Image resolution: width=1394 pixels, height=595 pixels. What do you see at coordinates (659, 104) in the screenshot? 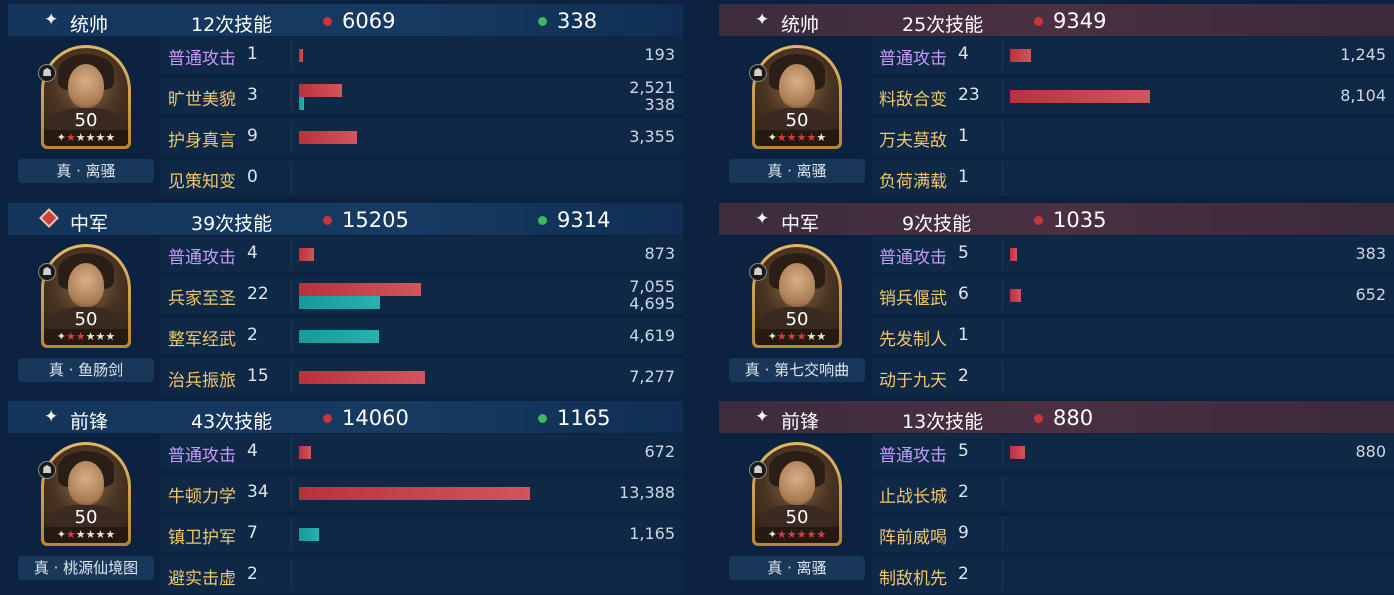
I see `heal-value: 338` at bounding box center [659, 104].